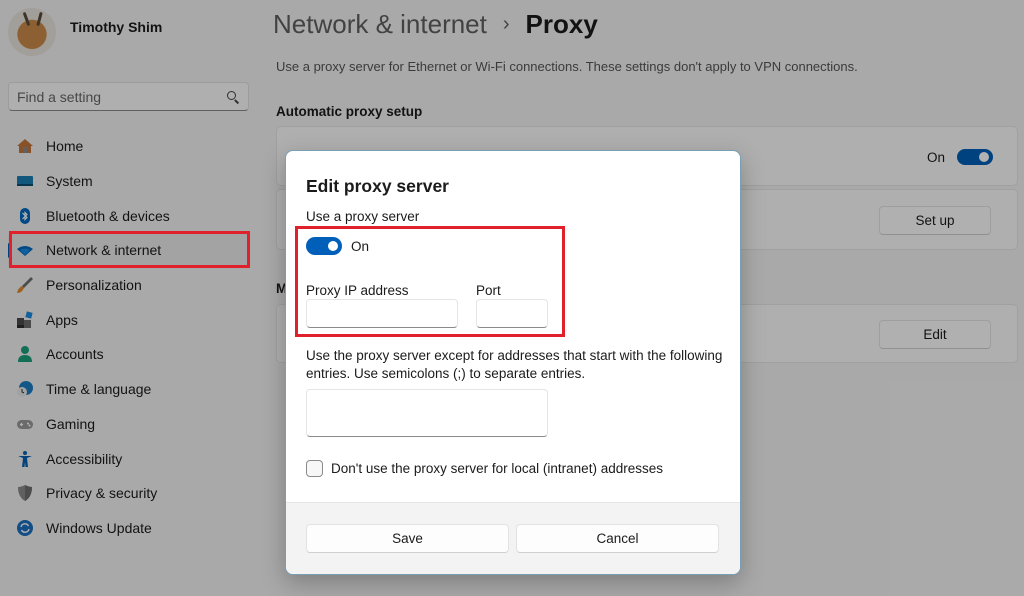 This screenshot has width=1024, height=596. I want to click on dialog-footer: Save Cancel, so click(513, 538).